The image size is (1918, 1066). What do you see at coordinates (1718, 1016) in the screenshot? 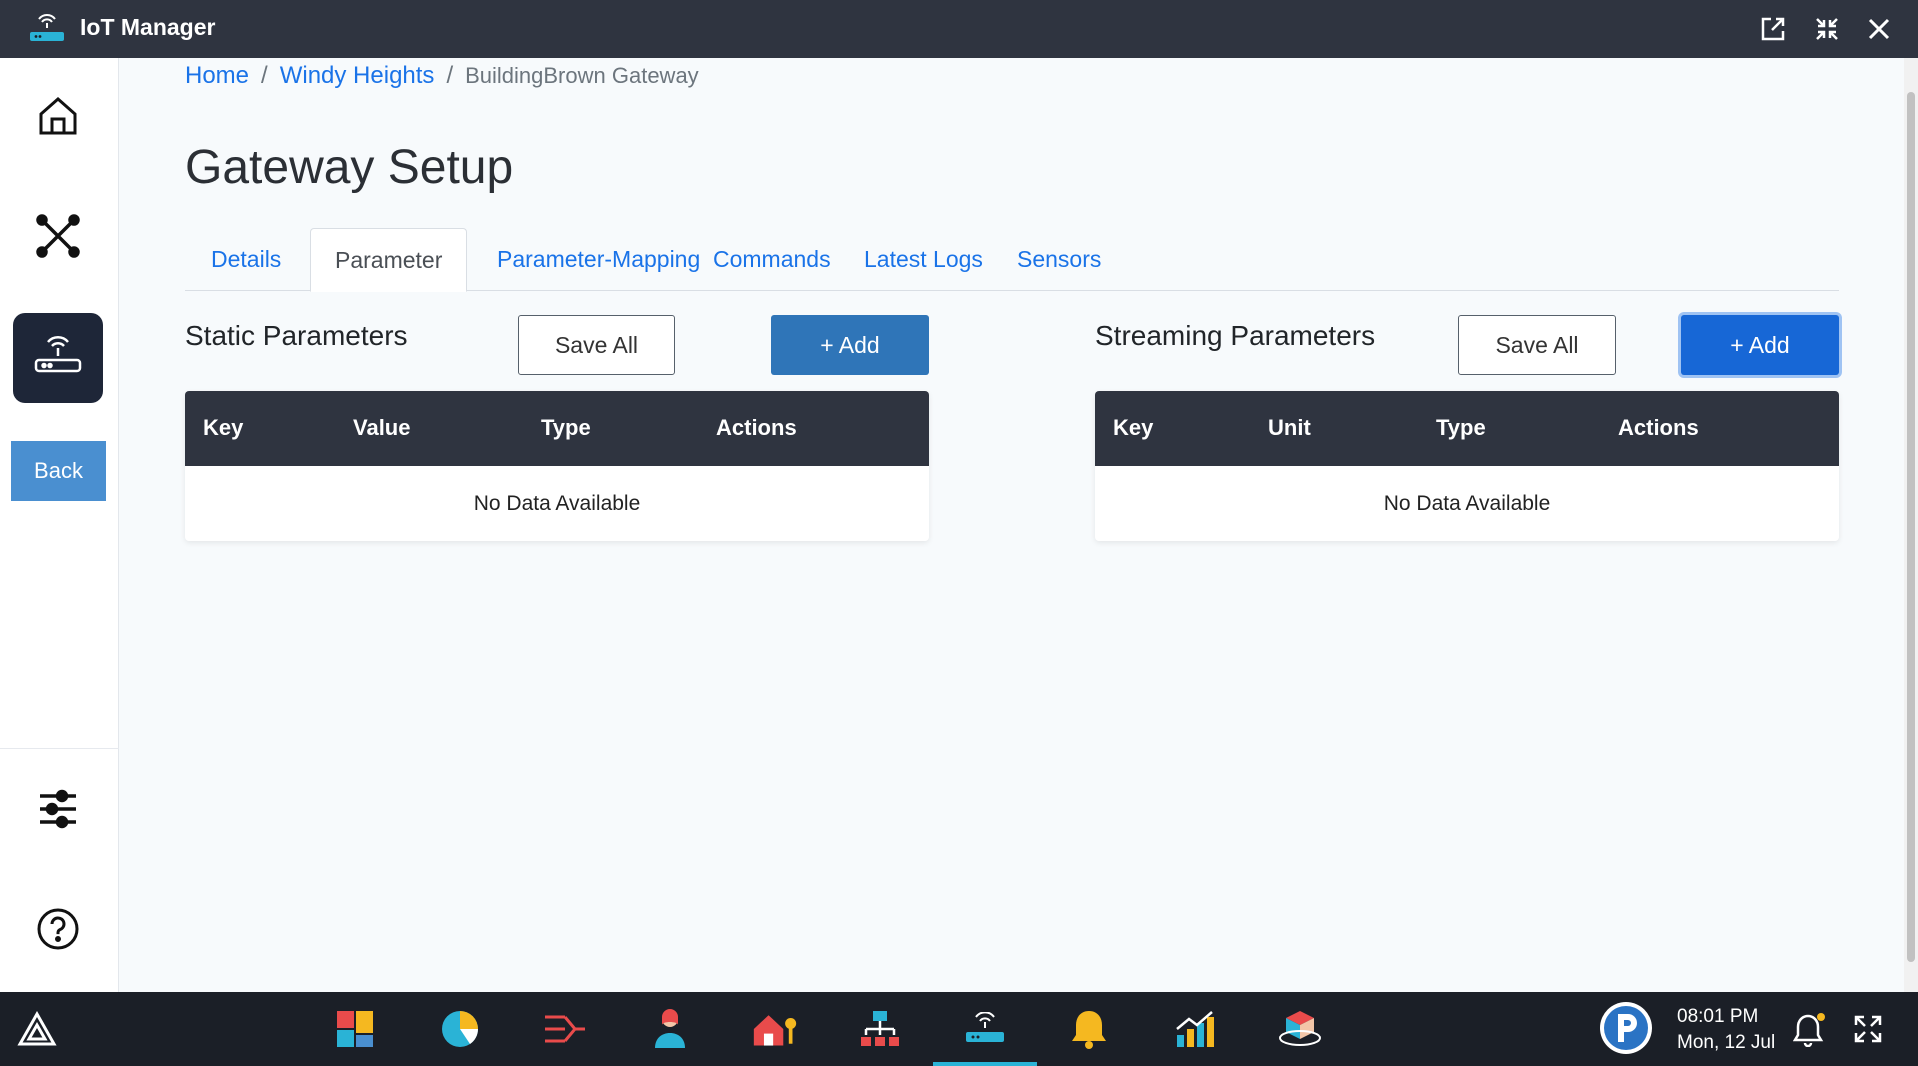
I see `clock-time: 08:01 PM` at bounding box center [1718, 1016].